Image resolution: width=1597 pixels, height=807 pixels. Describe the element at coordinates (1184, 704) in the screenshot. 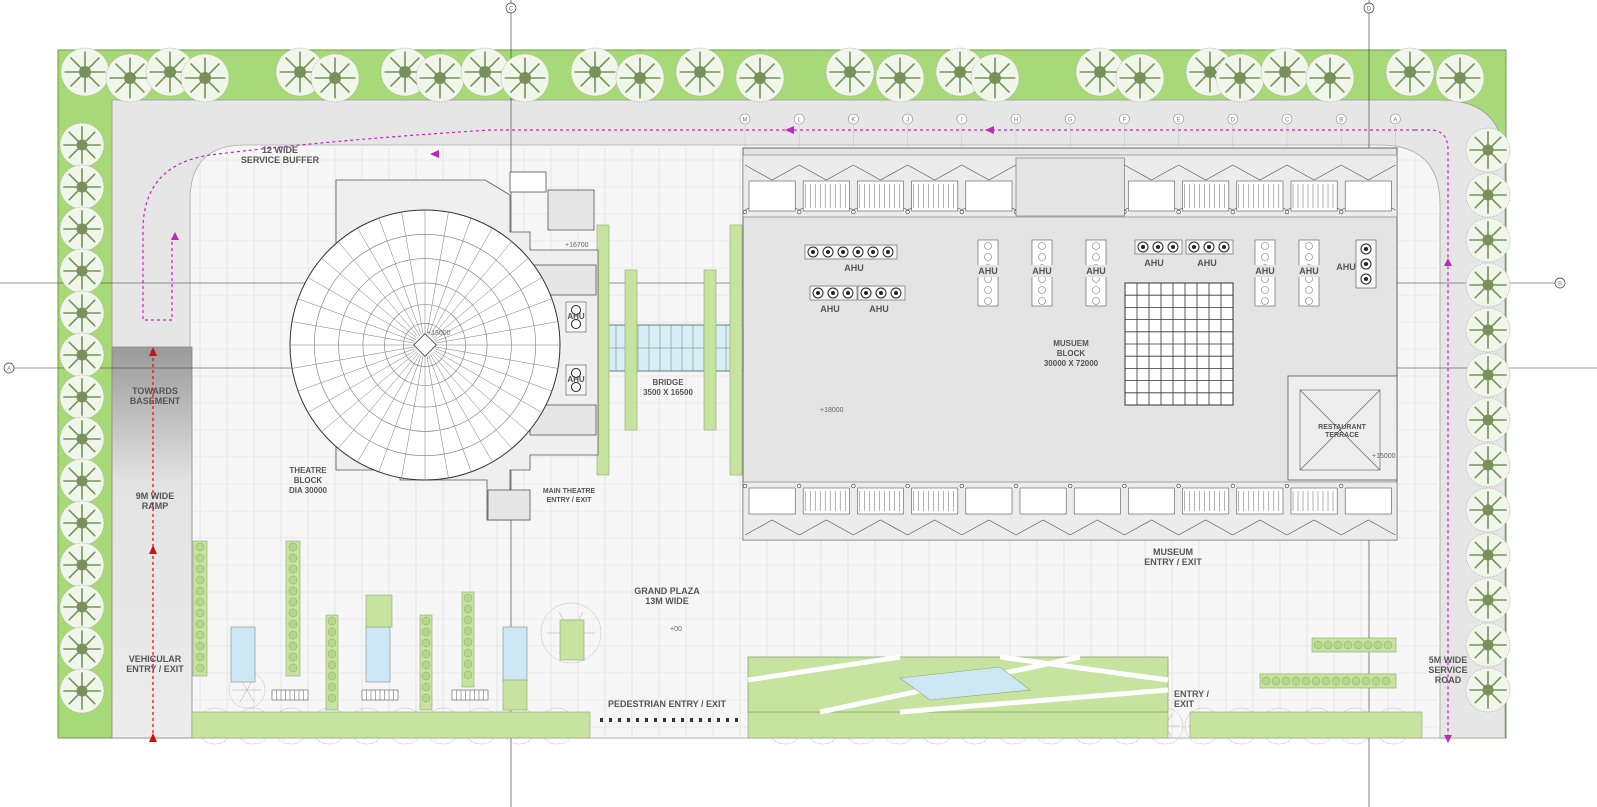

I see `svg-text: EXIT` at that location.